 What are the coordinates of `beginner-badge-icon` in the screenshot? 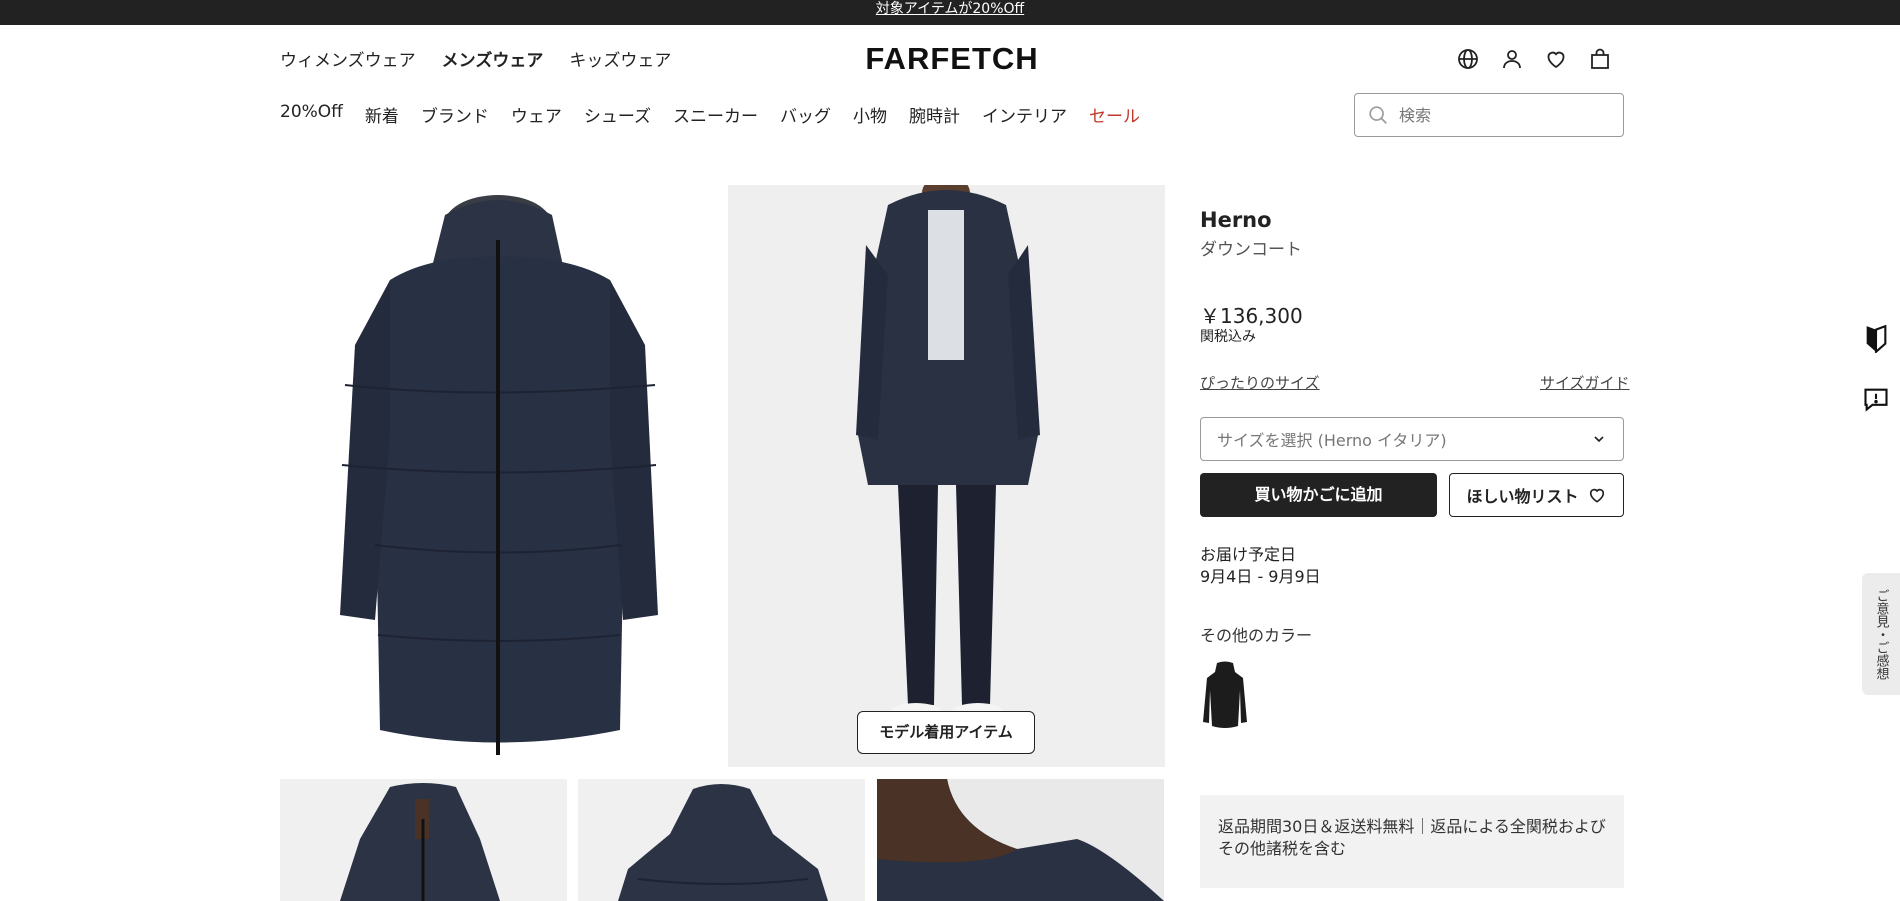 It's located at (1876, 339).